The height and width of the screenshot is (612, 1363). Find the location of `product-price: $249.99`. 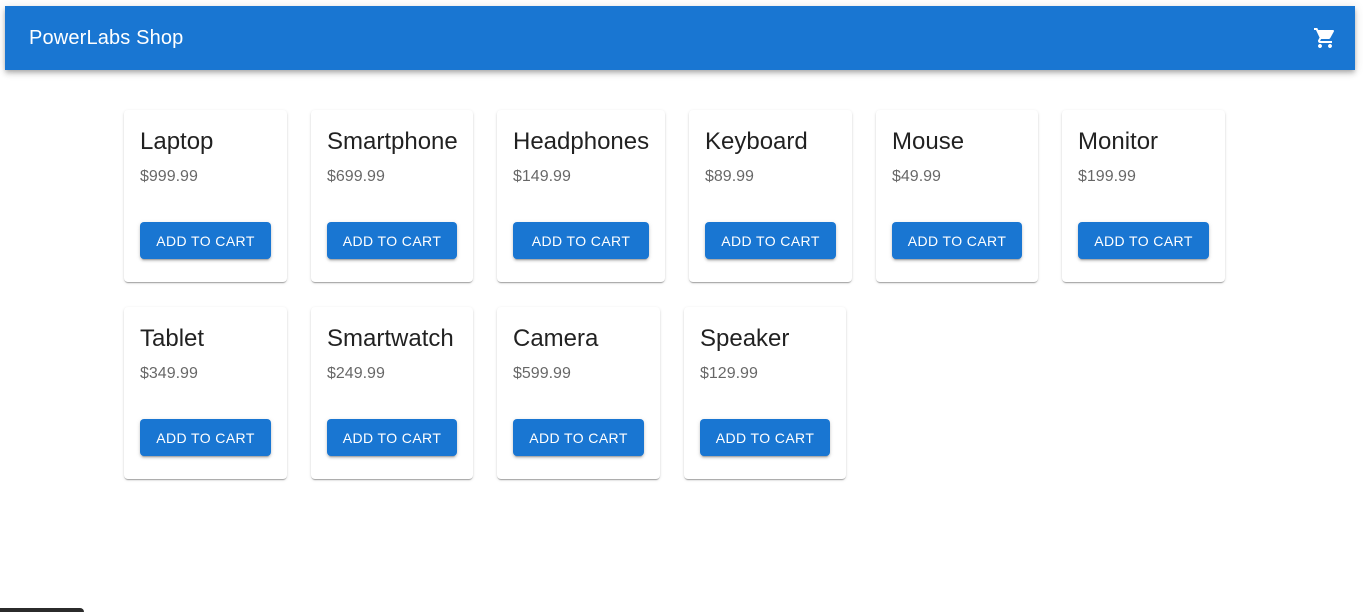

product-price: $249.99 is located at coordinates (356, 373).